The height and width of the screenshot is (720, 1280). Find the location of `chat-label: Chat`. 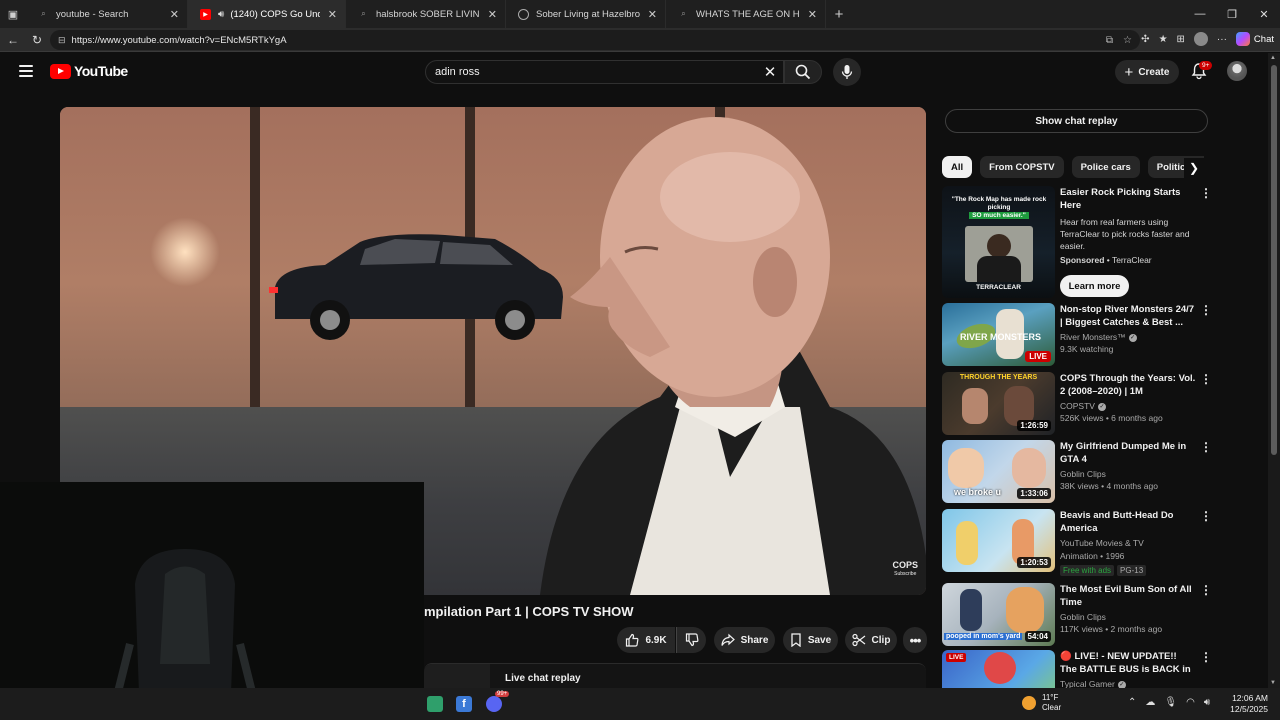

chat-label: Chat is located at coordinates (1263, 39).